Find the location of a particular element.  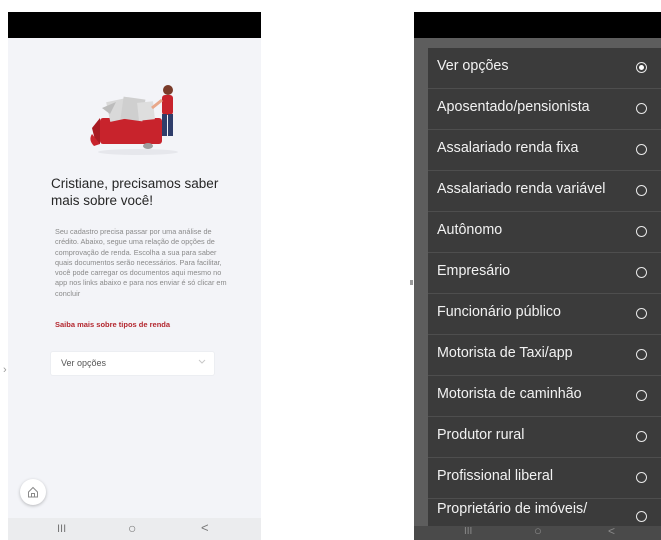

option-item: Aposentado/pensionista is located at coordinates (544, 109).